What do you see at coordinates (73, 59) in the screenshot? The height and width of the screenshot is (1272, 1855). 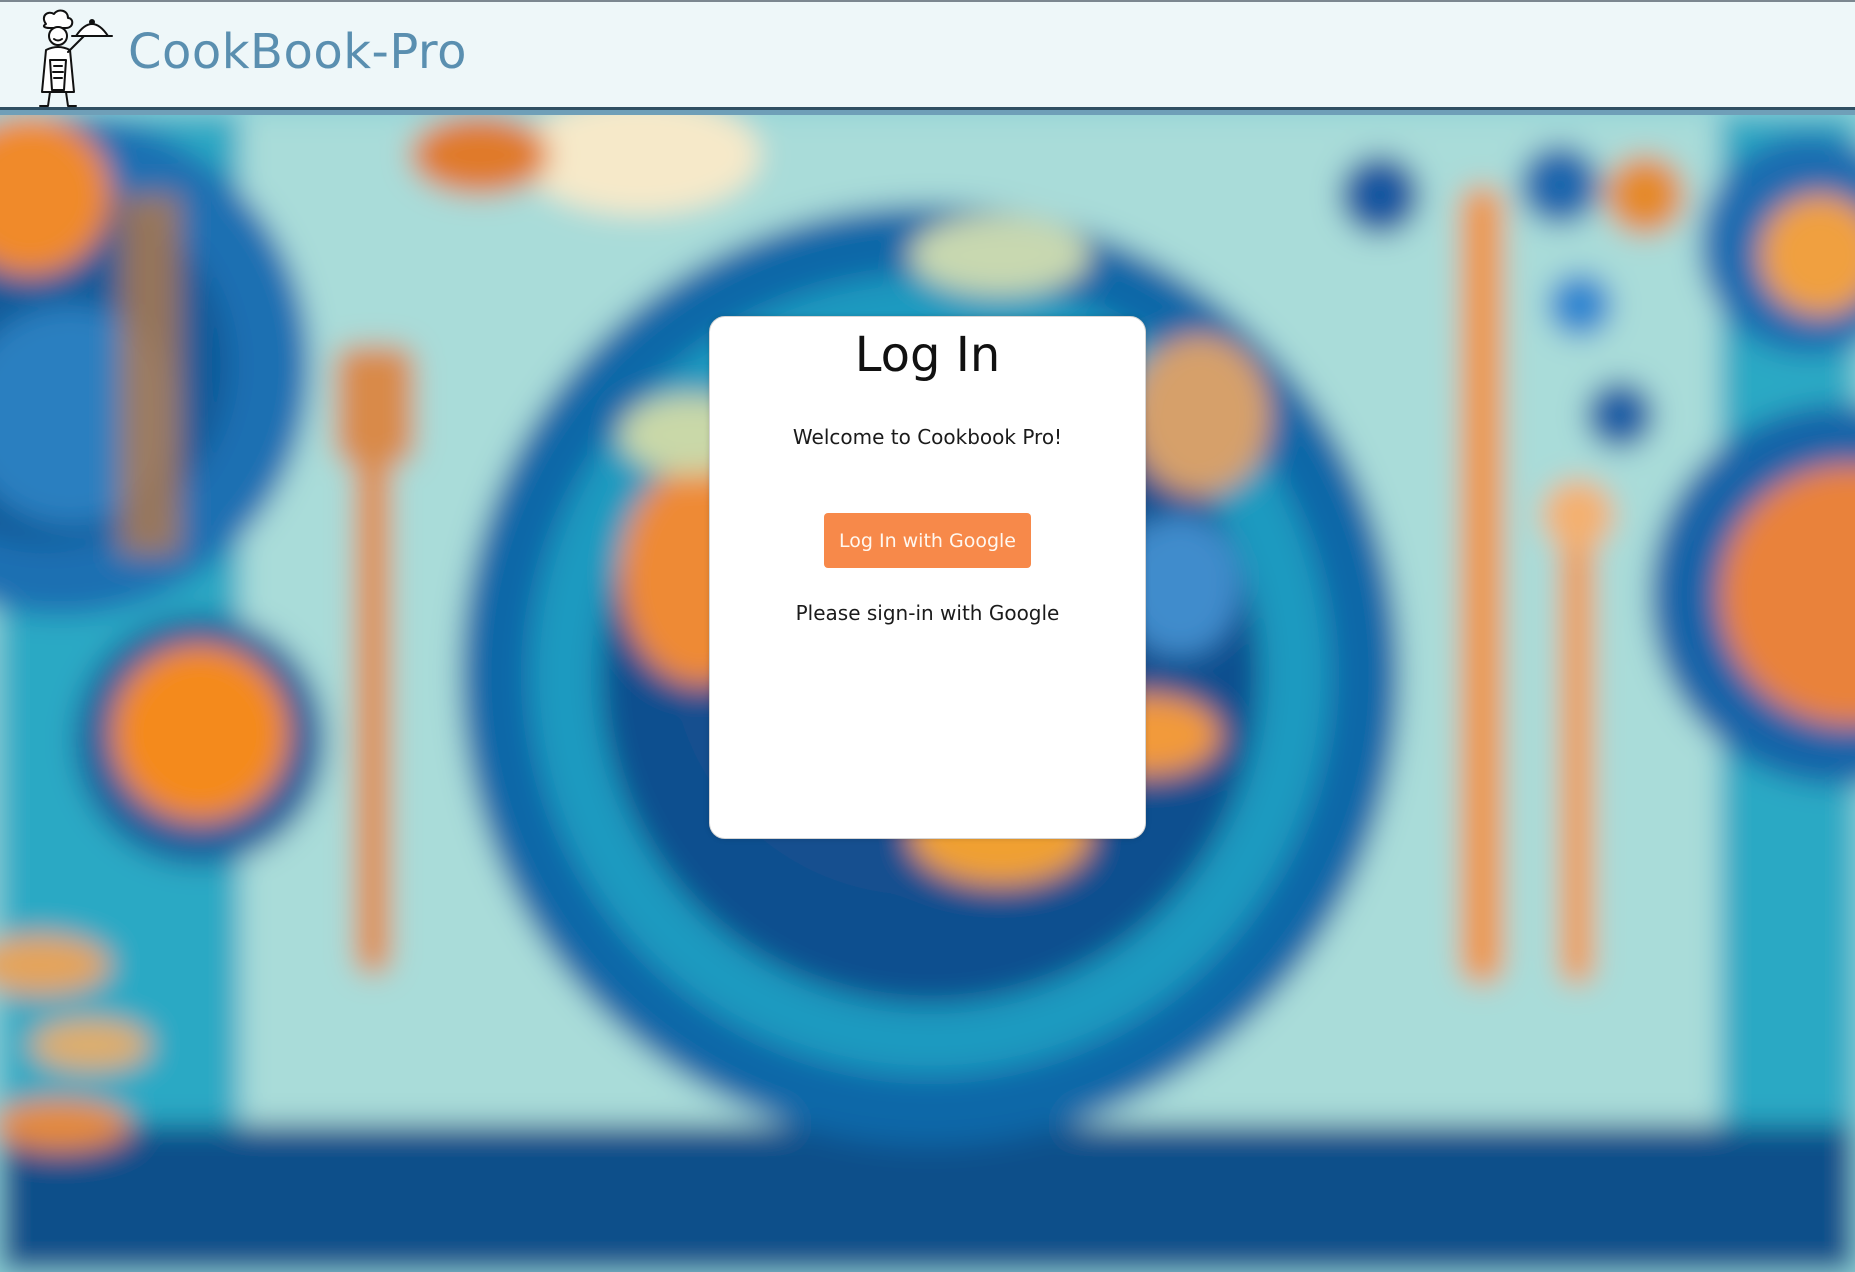 I see `chef-with-cloche-icon` at bounding box center [73, 59].